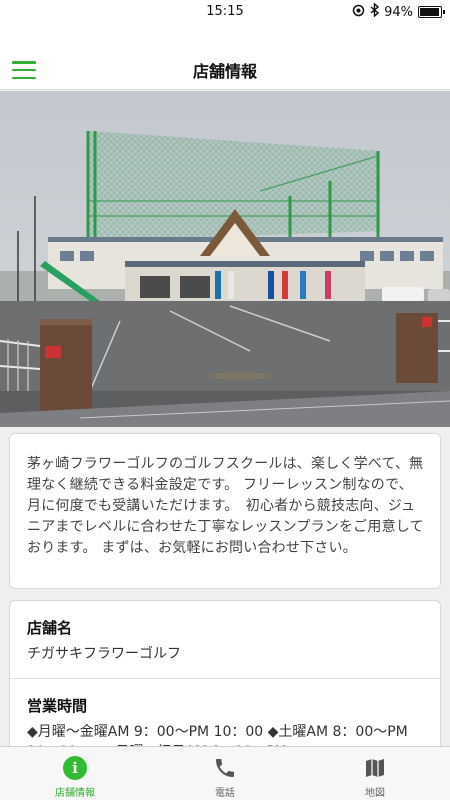 The width and height of the screenshot is (450, 800). What do you see at coordinates (225, 768) in the screenshot?
I see `phone-icon` at bounding box center [225, 768].